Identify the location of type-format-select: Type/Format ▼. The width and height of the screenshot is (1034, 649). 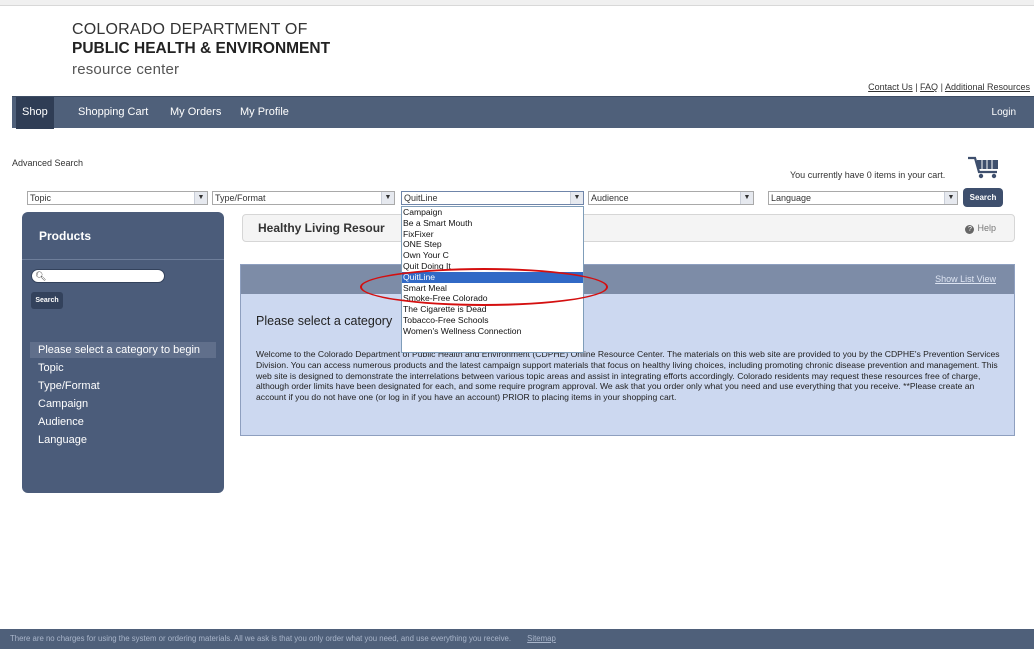
(303, 198).